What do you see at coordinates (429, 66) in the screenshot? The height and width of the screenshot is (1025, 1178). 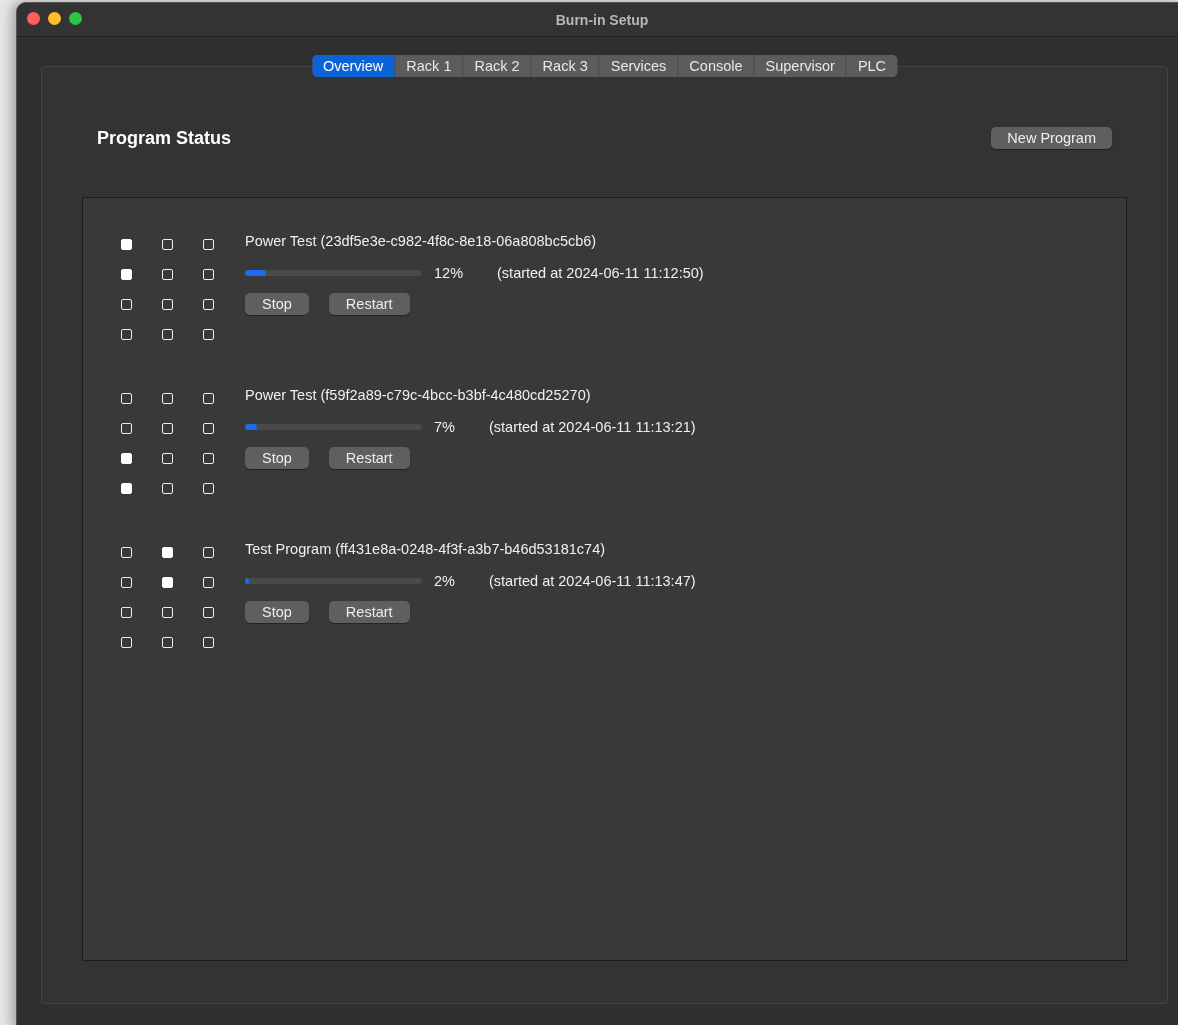 I see `tab: Rack 1` at bounding box center [429, 66].